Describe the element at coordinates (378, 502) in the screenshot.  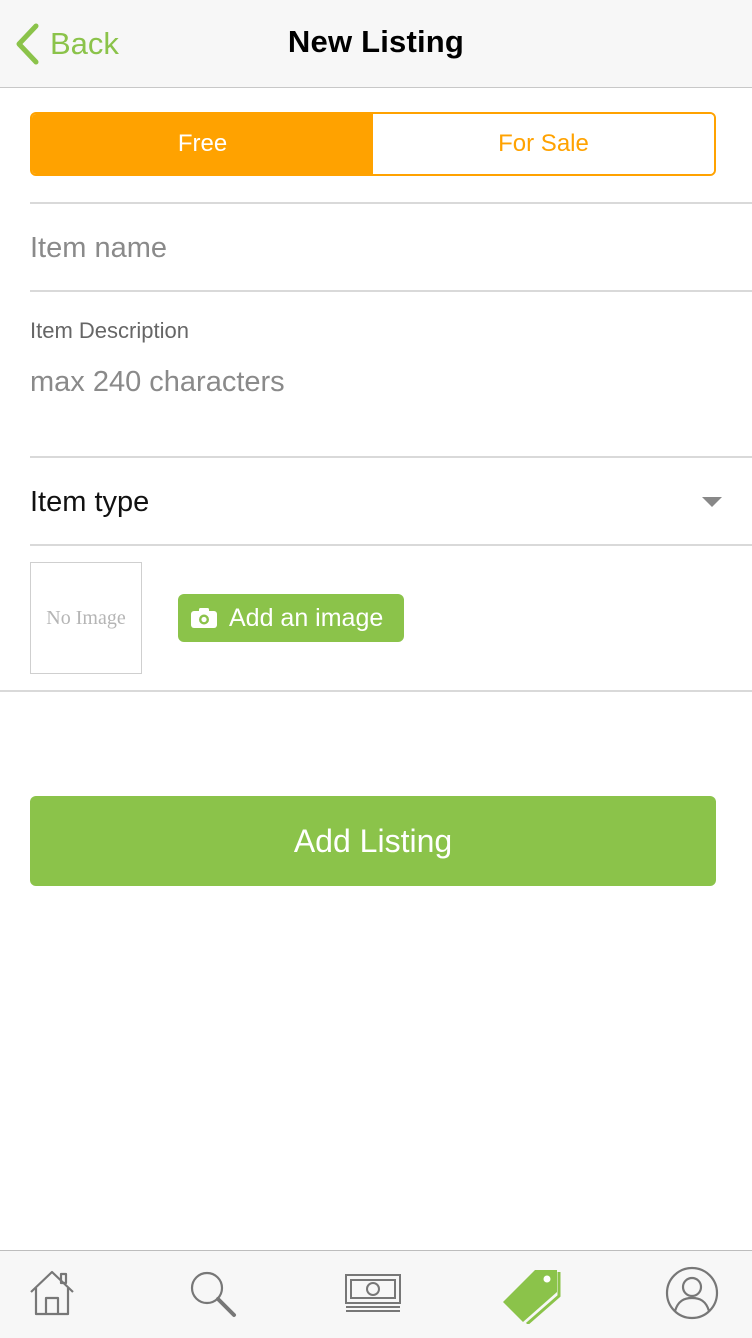
I see `item-type-select: Item type` at that location.